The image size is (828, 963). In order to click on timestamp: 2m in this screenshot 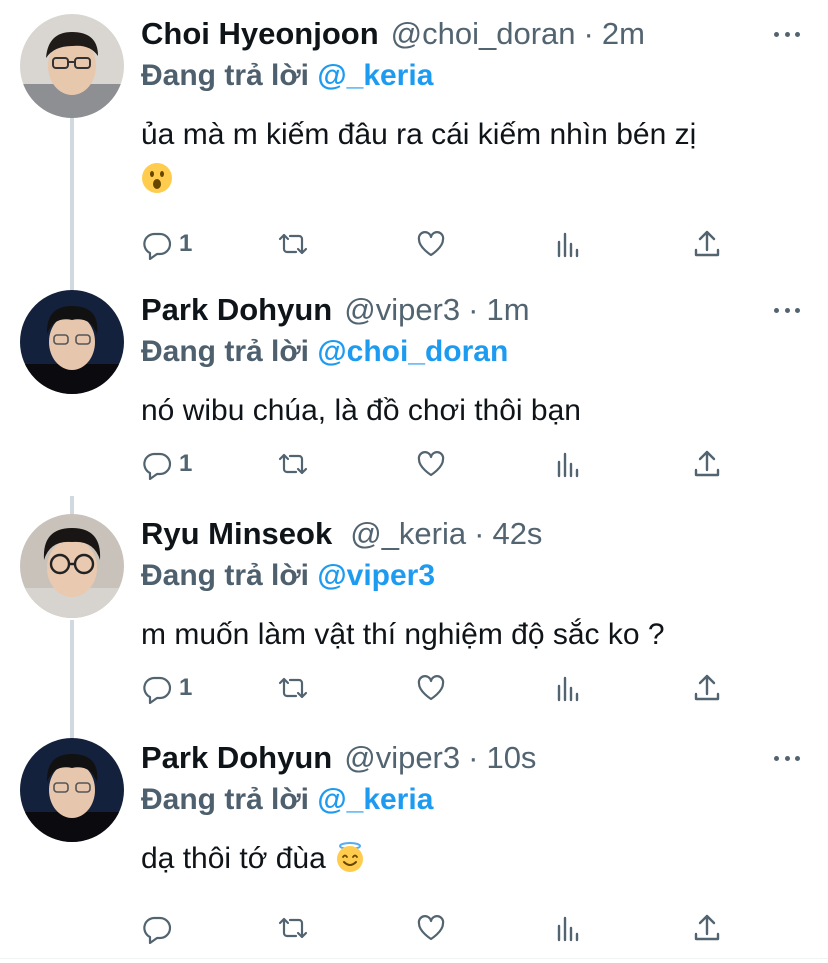, I will do `click(623, 34)`.